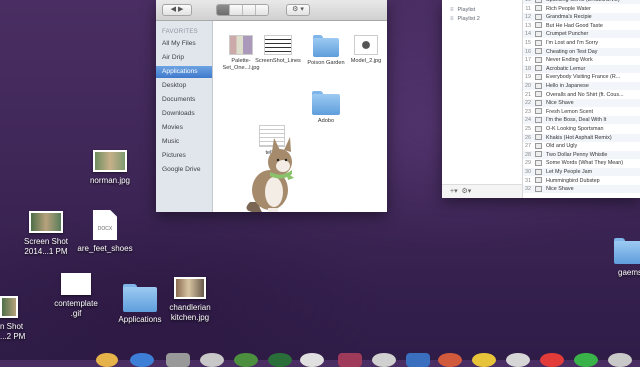  Describe the element at coordinates (528, 68) in the screenshot. I see `track-number: 18` at that location.